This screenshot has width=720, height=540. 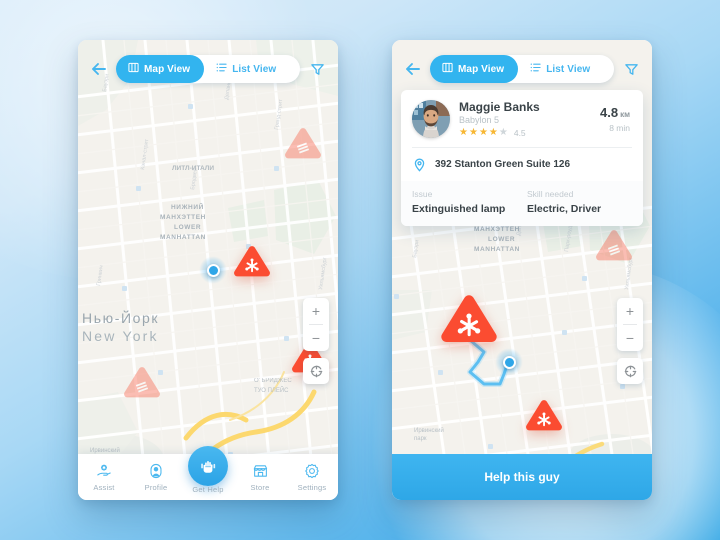 What do you see at coordinates (550, 194) in the screenshot?
I see `detail-skill-label: Skill needed` at bounding box center [550, 194].